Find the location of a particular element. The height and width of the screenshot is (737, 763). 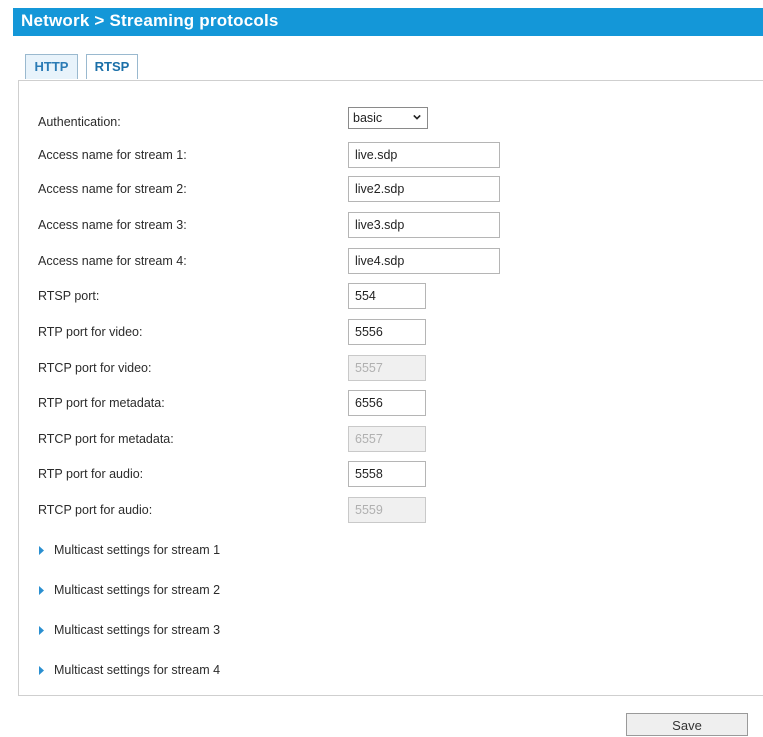

rtcp-audio-row: RTCP port for audio: is located at coordinates (388, 510).